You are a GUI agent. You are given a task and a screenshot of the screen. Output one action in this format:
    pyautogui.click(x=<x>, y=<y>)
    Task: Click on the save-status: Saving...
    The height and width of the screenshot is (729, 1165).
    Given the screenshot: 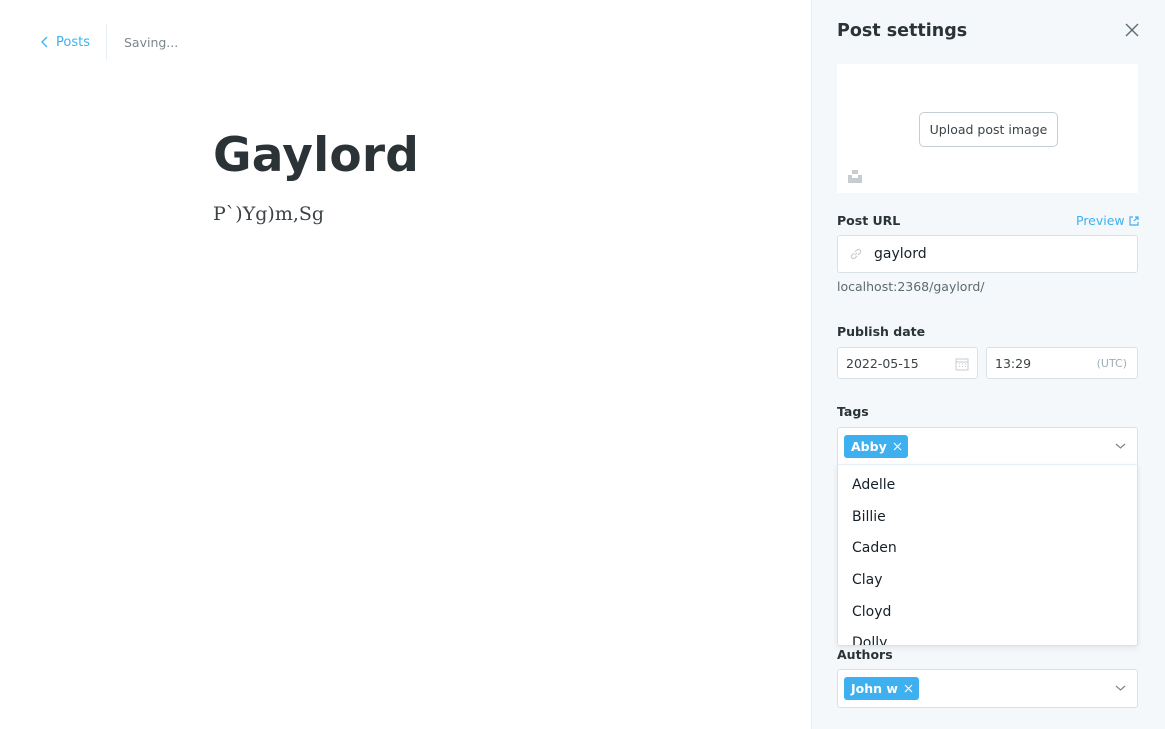 What is the action you would take?
    pyautogui.click(x=151, y=42)
    